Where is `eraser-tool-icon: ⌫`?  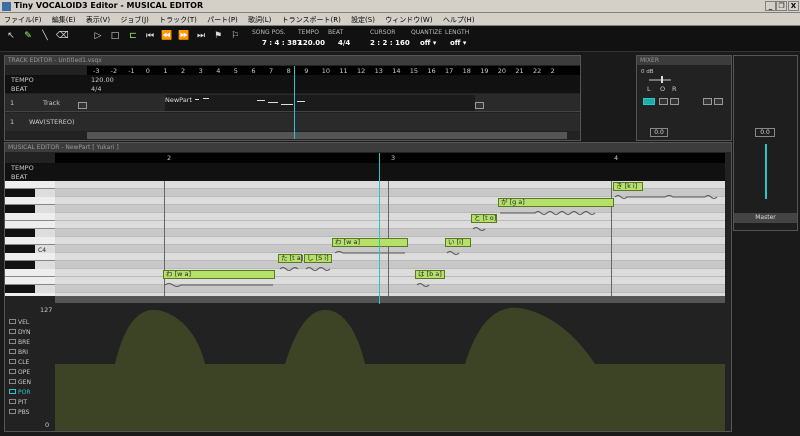 eraser-tool-icon: ⌫ is located at coordinates (62, 38).